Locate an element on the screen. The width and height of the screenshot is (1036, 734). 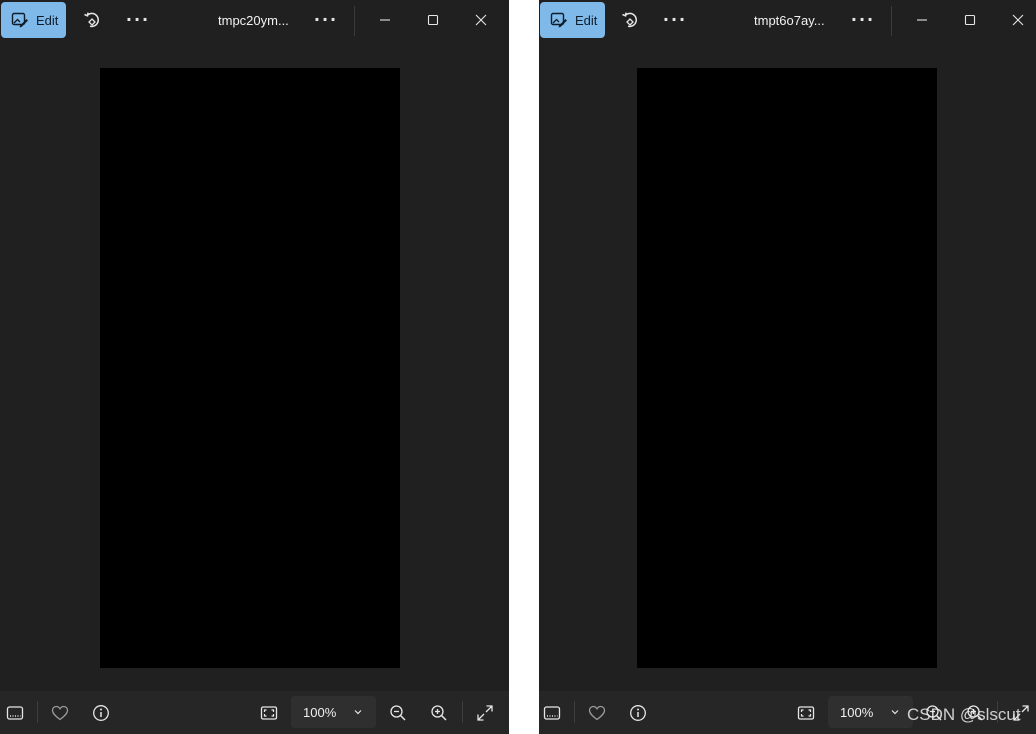
zoom-in-icon is located at coordinates (439, 713).